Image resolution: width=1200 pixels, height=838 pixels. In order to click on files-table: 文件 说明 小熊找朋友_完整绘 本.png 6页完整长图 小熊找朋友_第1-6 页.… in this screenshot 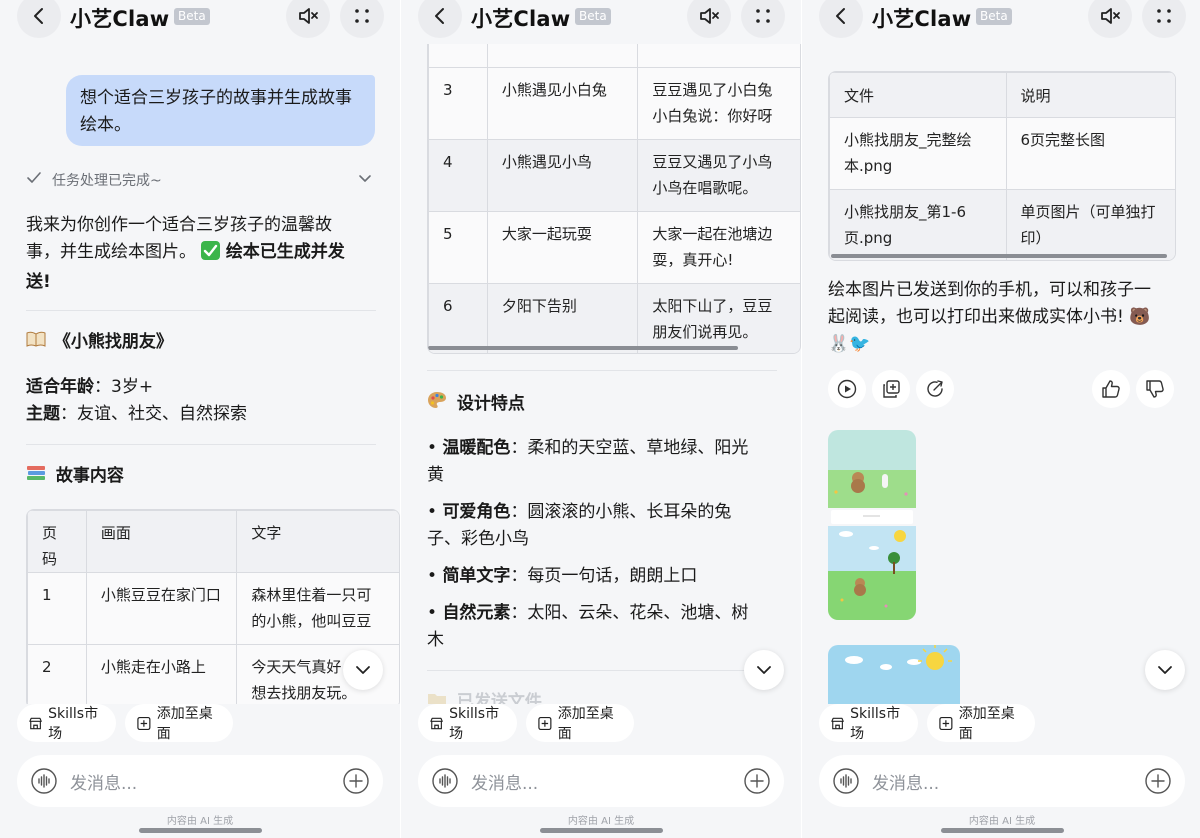, I will do `click(1002, 166)`.